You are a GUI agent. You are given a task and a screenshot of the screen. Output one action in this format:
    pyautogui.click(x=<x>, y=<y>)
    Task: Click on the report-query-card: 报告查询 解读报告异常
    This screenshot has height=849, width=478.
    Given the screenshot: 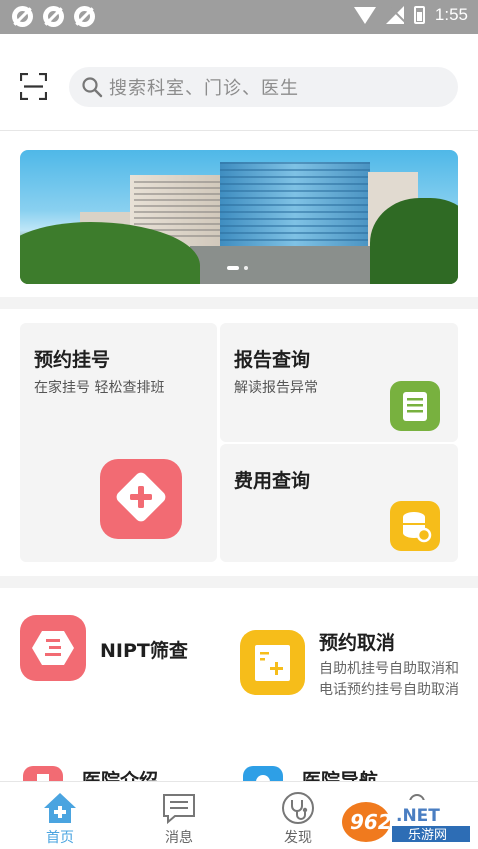 What is the action you would take?
    pyautogui.click(x=339, y=382)
    